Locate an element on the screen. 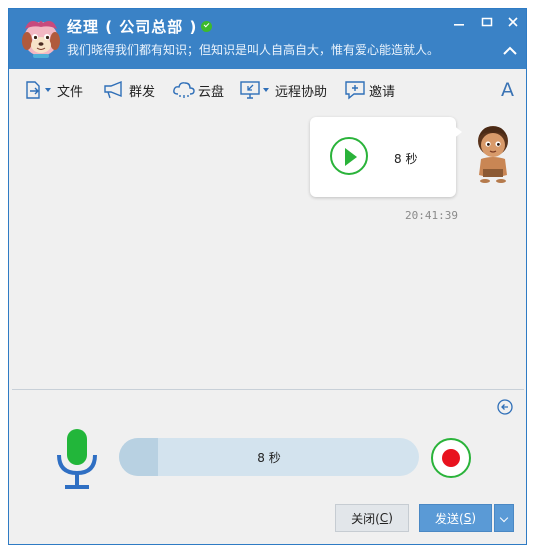  invite-button: 邀请 is located at coordinates (369, 90).